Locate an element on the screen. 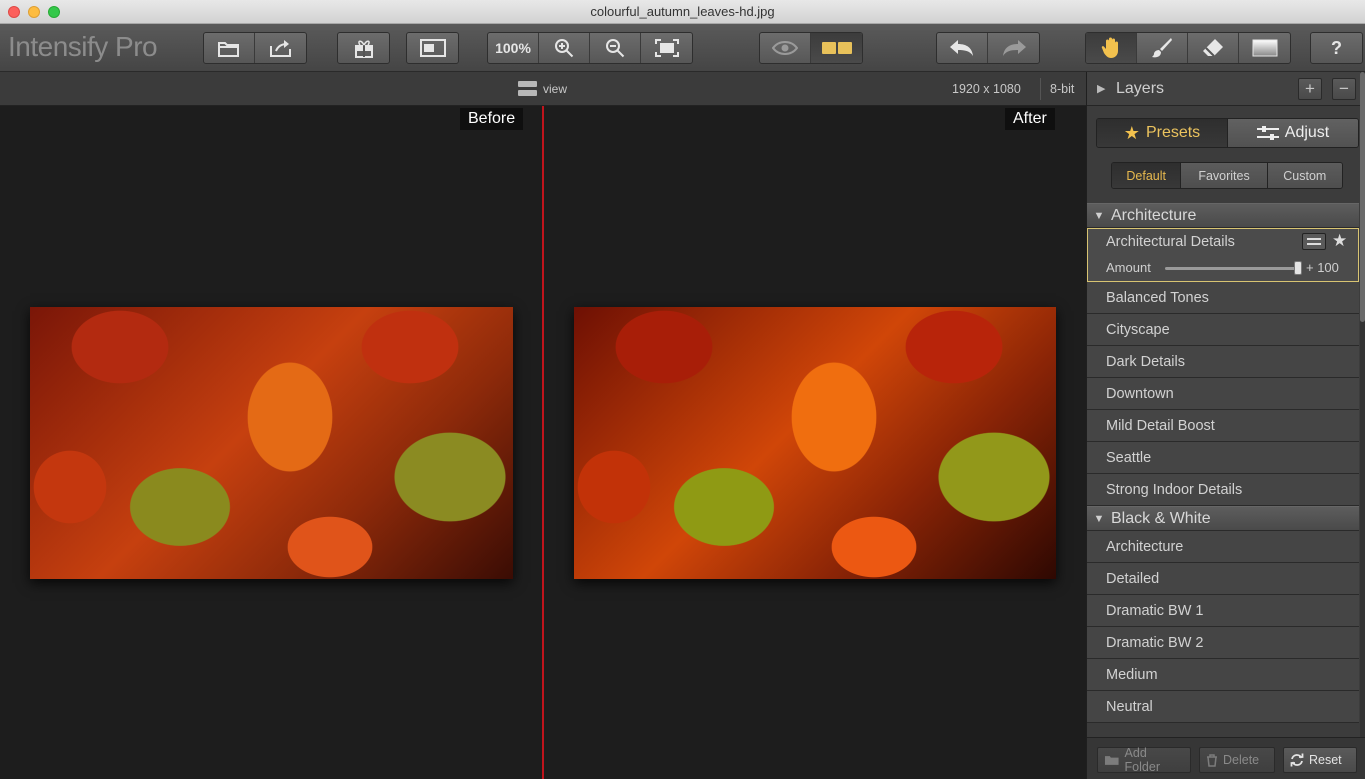 The height and width of the screenshot is (779, 1365). help-button-group: ? is located at coordinates (1336, 48).